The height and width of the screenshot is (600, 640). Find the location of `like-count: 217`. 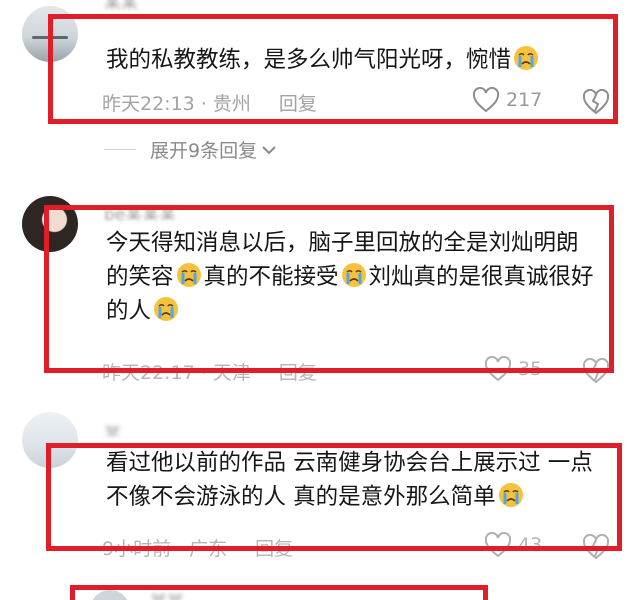

like-count: 217 is located at coordinates (524, 100).